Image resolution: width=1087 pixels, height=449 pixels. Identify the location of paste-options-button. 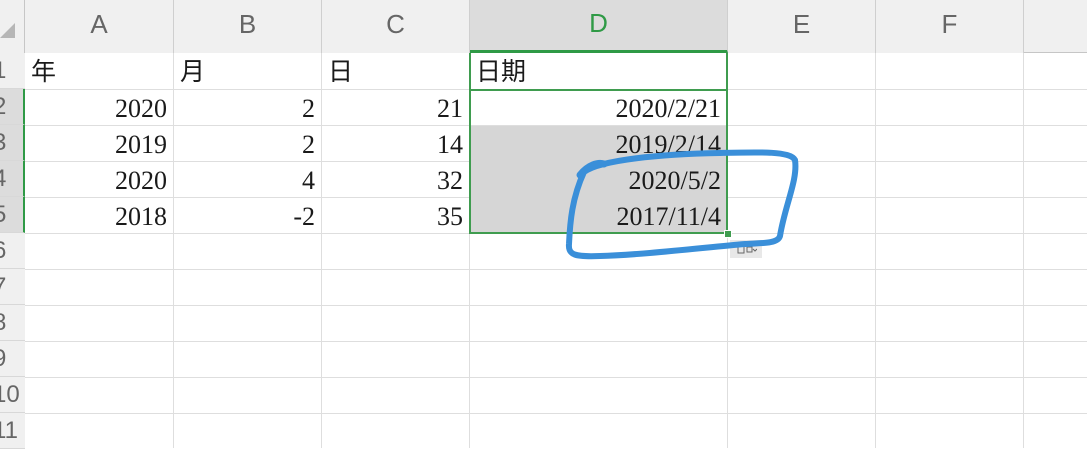
(746, 249).